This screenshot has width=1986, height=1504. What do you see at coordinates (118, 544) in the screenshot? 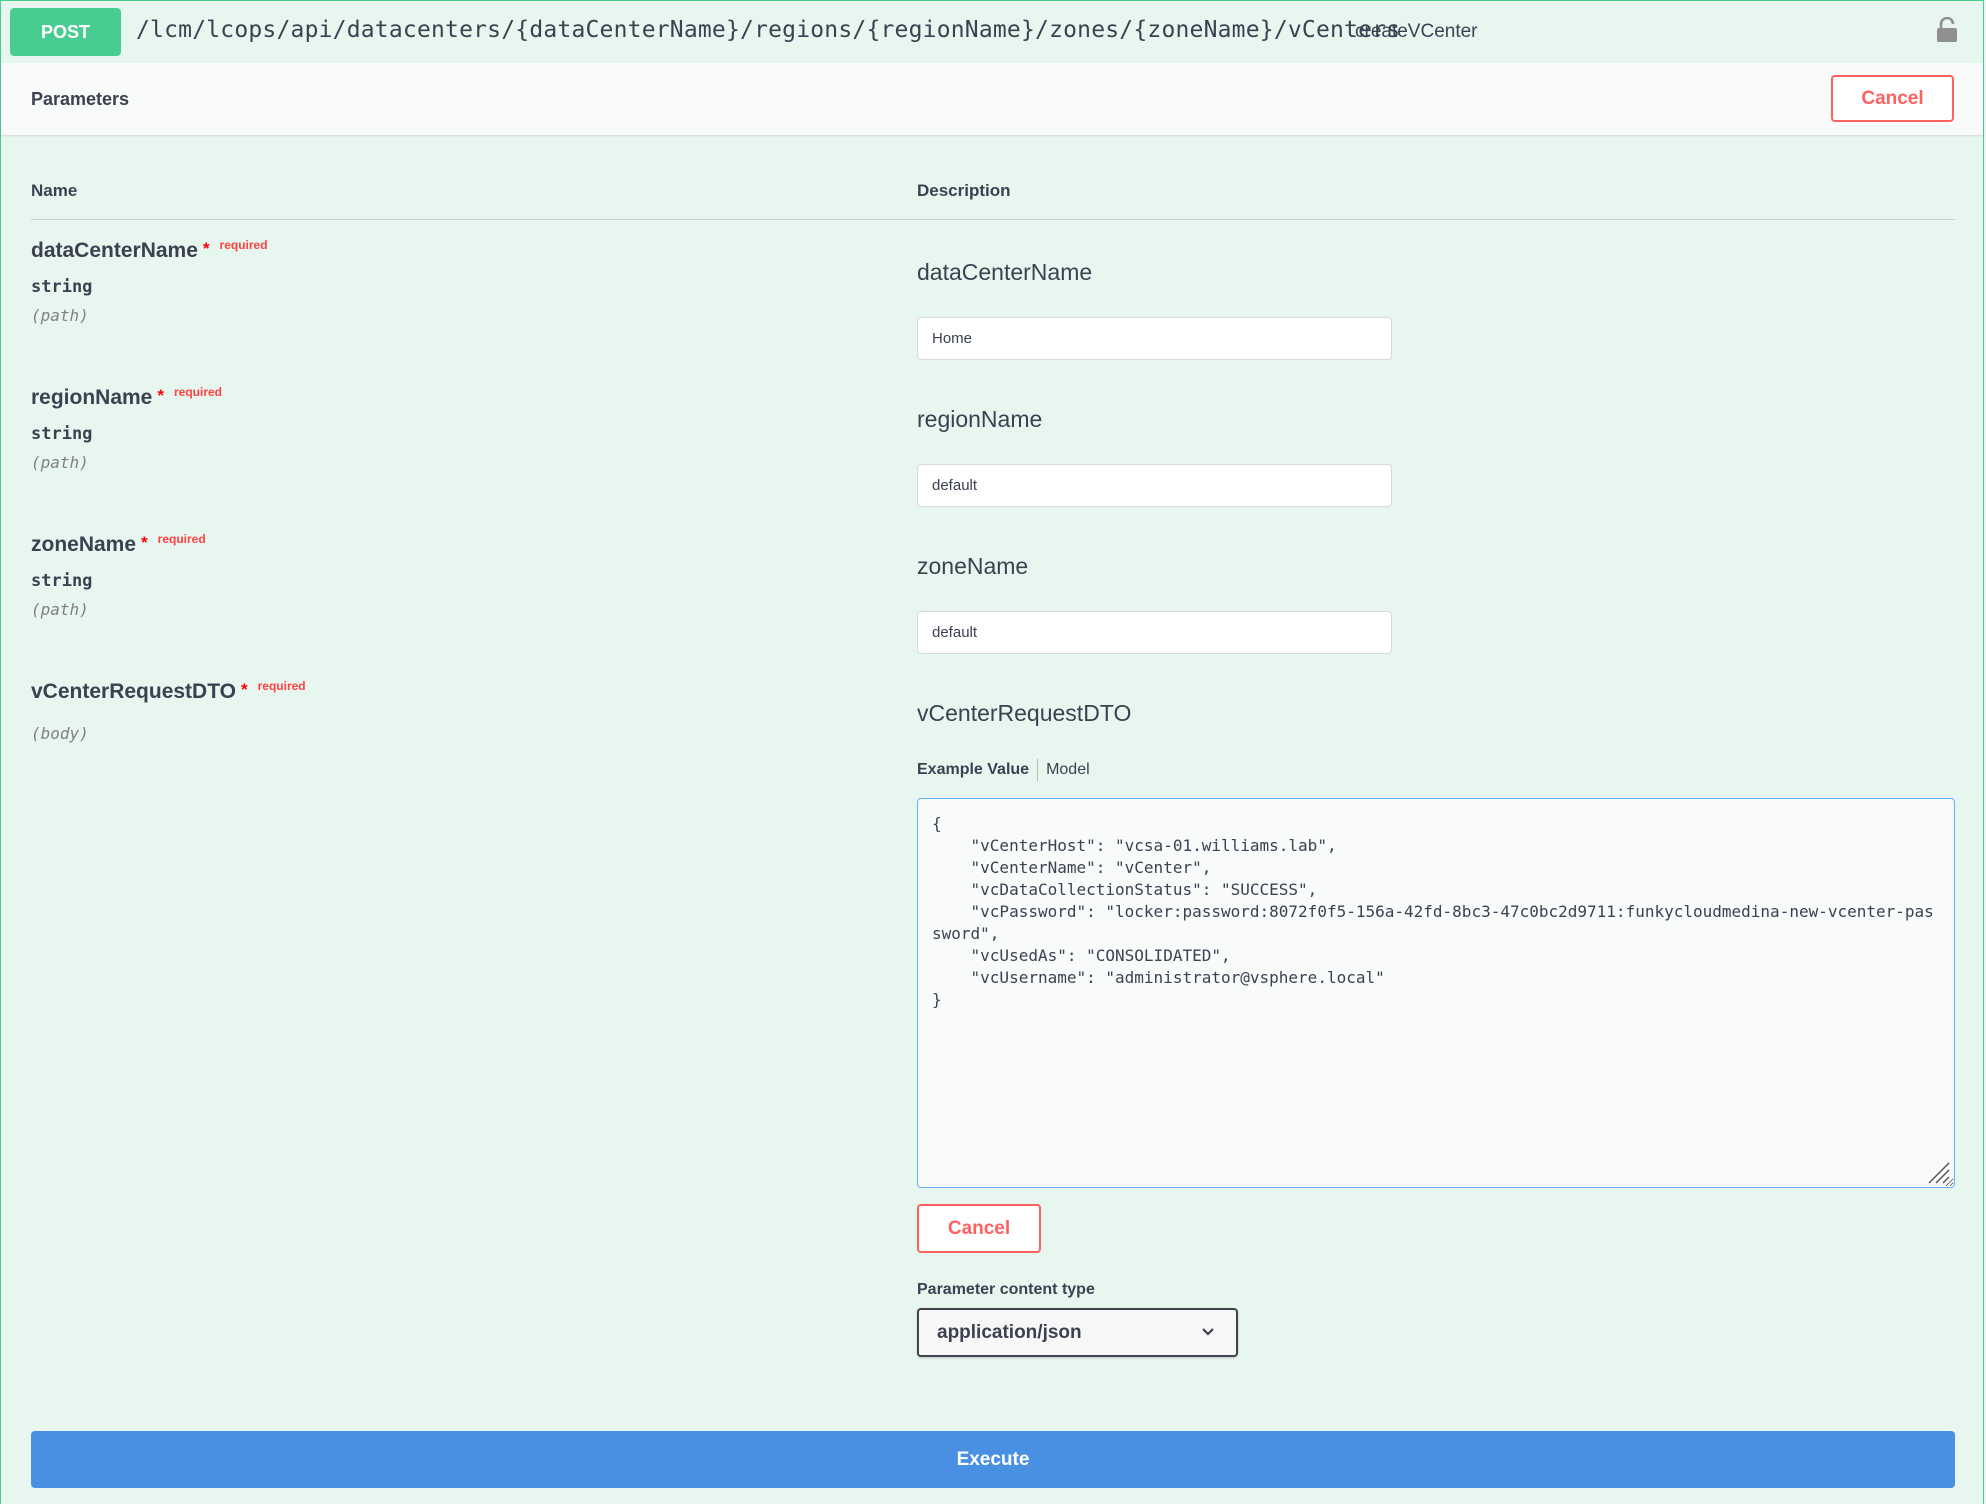
I see `param-name-zonename: zoneName * required` at bounding box center [118, 544].